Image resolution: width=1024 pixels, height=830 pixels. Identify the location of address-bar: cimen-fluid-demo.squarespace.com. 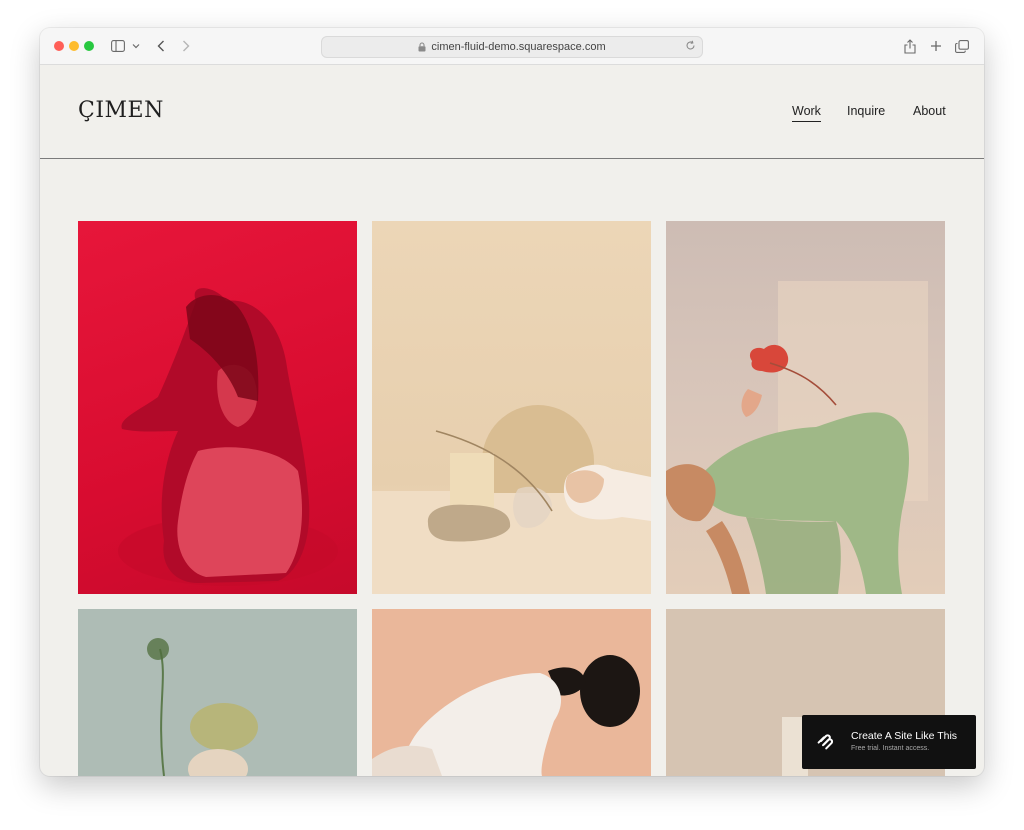
(512, 47).